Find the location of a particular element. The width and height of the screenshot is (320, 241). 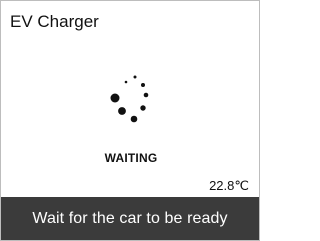

loading-dots-icon is located at coordinates (131, 100).